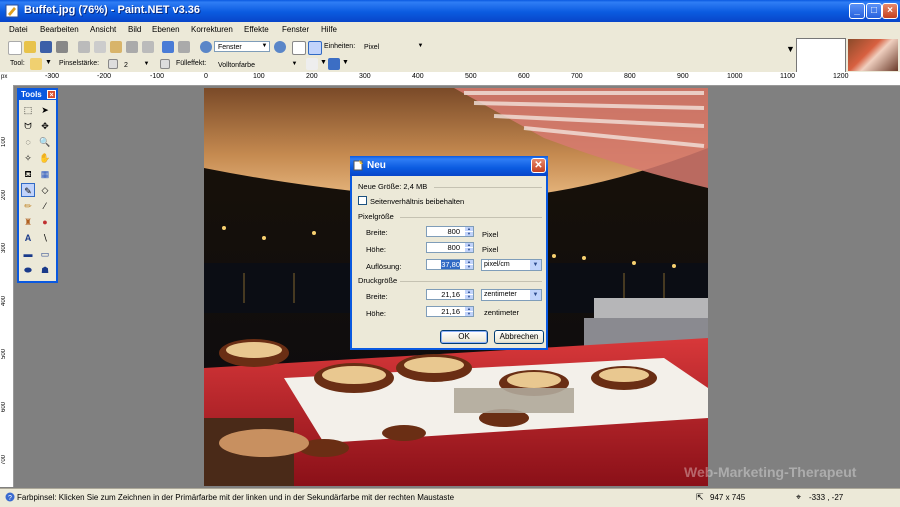  I want to click on minimize-button: _, so click(857, 11).